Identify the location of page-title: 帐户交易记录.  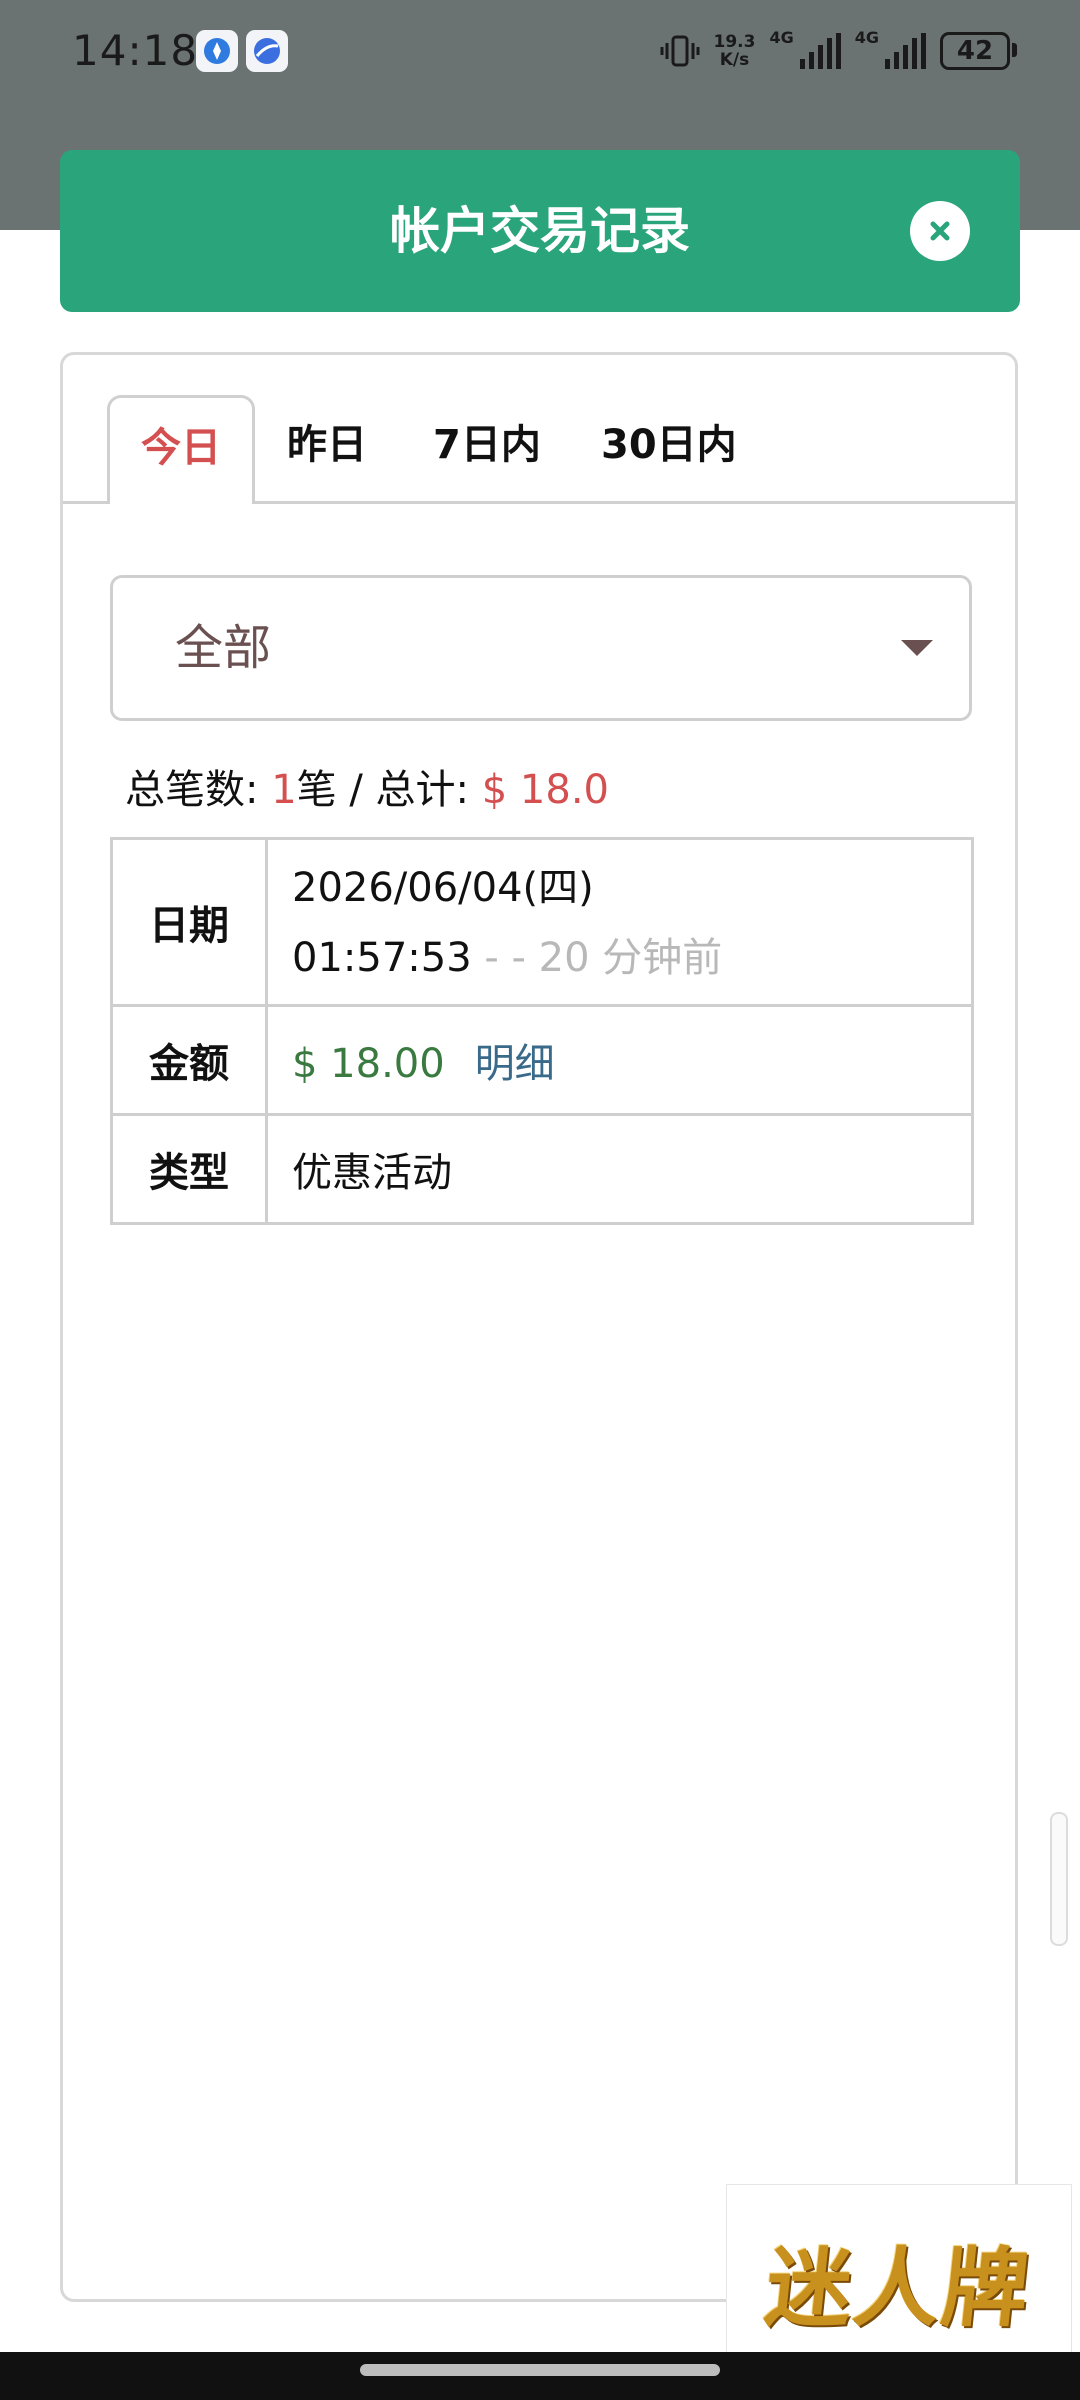
(540, 231).